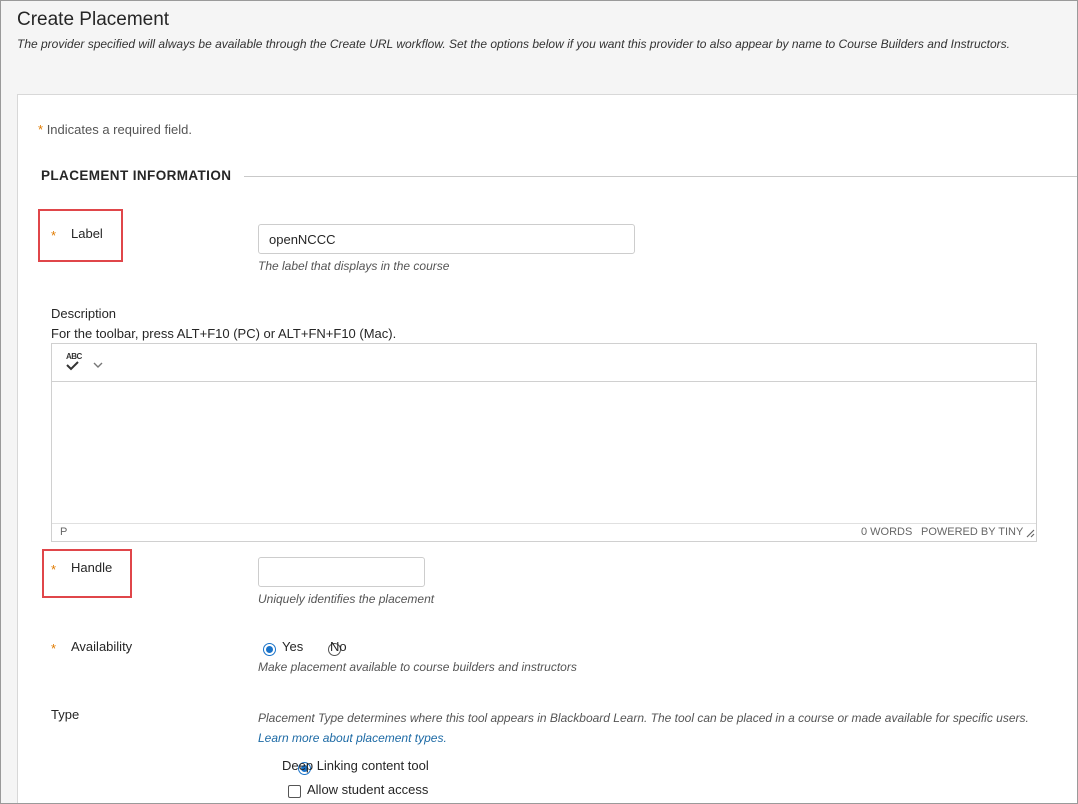  Describe the element at coordinates (84, 313) in the screenshot. I see `description-label: Description` at that location.